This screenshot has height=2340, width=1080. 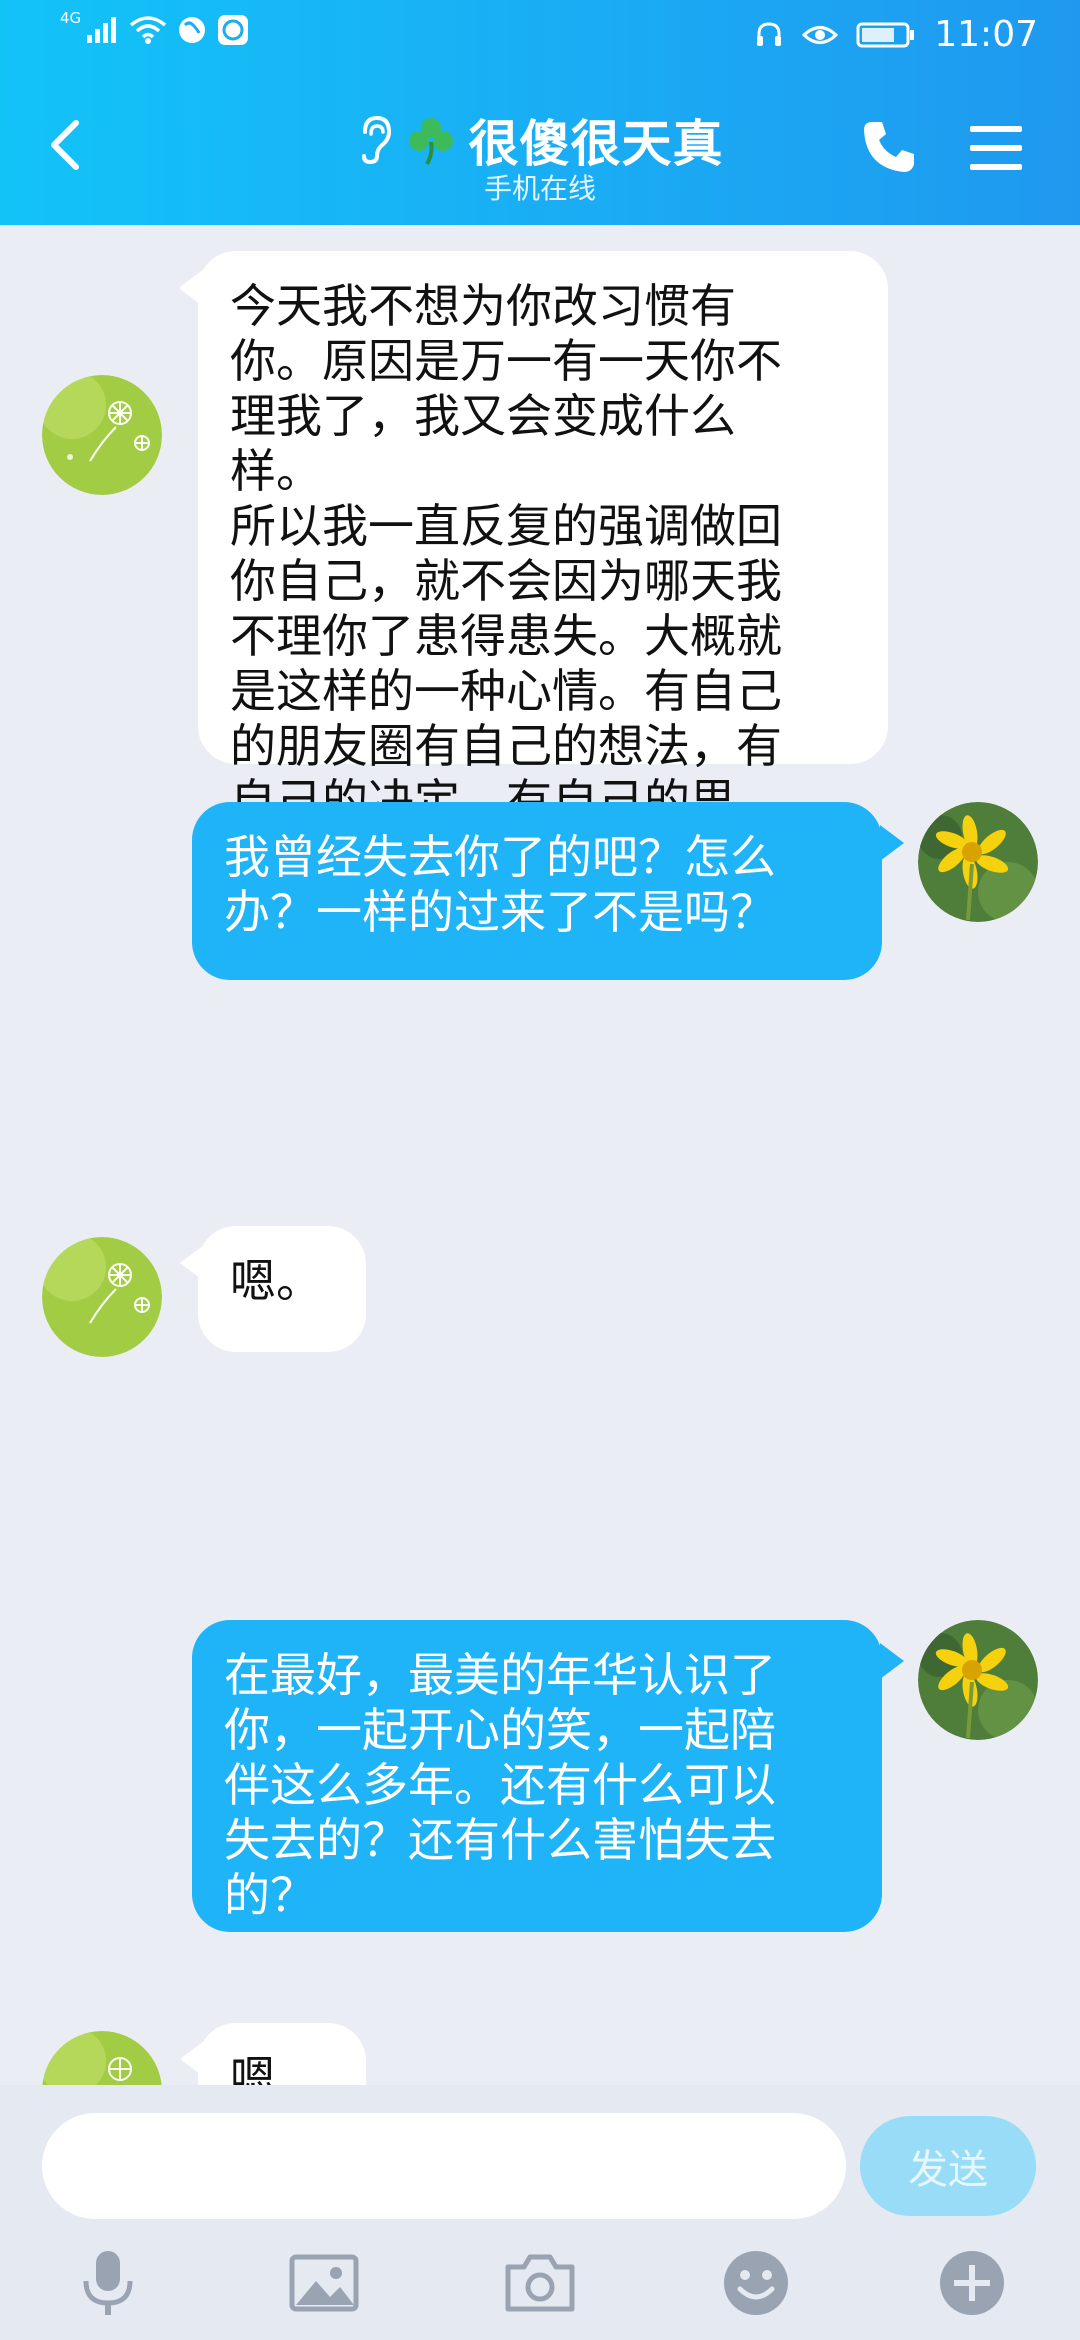 What do you see at coordinates (108, 2283) in the screenshot?
I see `microphone-icon` at bounding box center [108, 2283].